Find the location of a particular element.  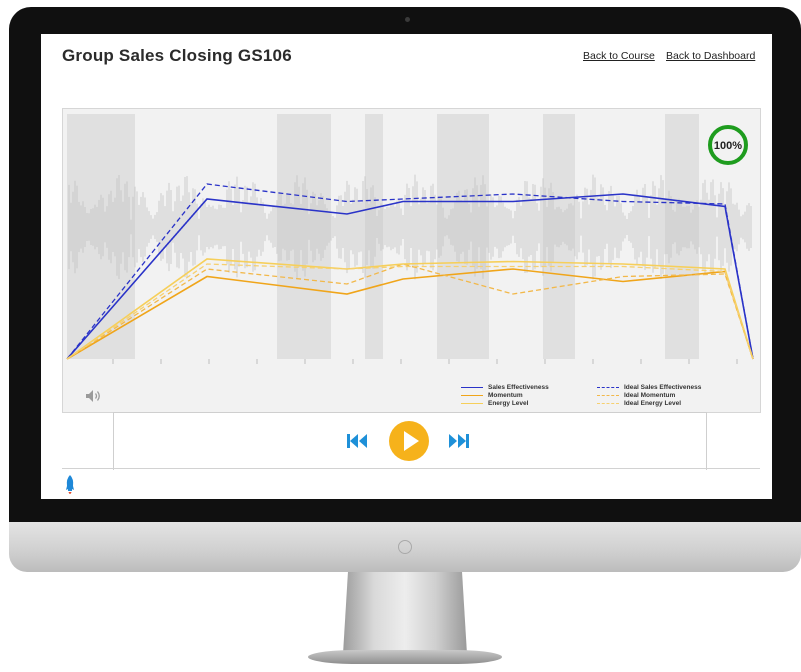

playback-controls is located at coordinates (410, 441).